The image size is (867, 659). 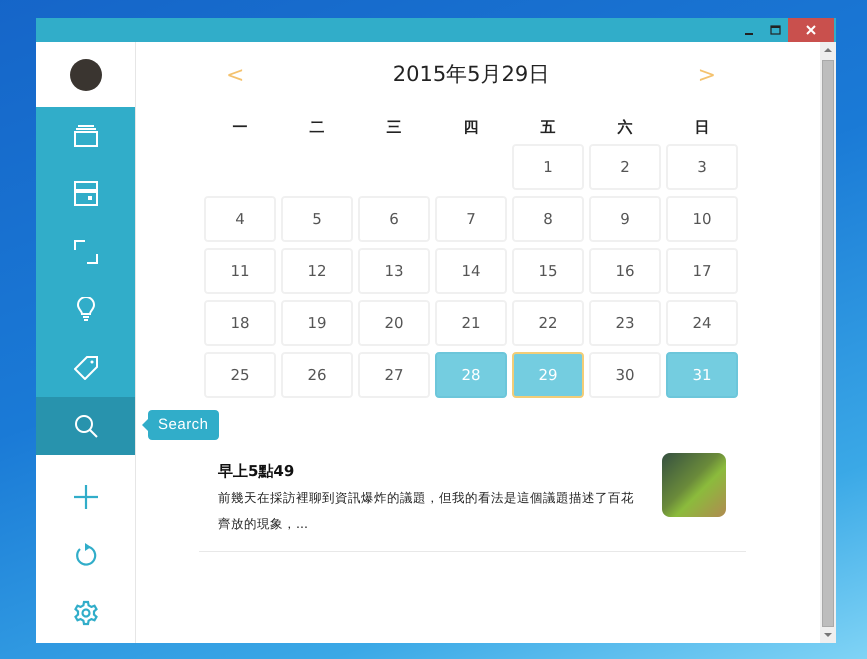 What do you see at coordinates (86, 74) in the screenshot?
I see `avatar` at bounding box center [86, 74].